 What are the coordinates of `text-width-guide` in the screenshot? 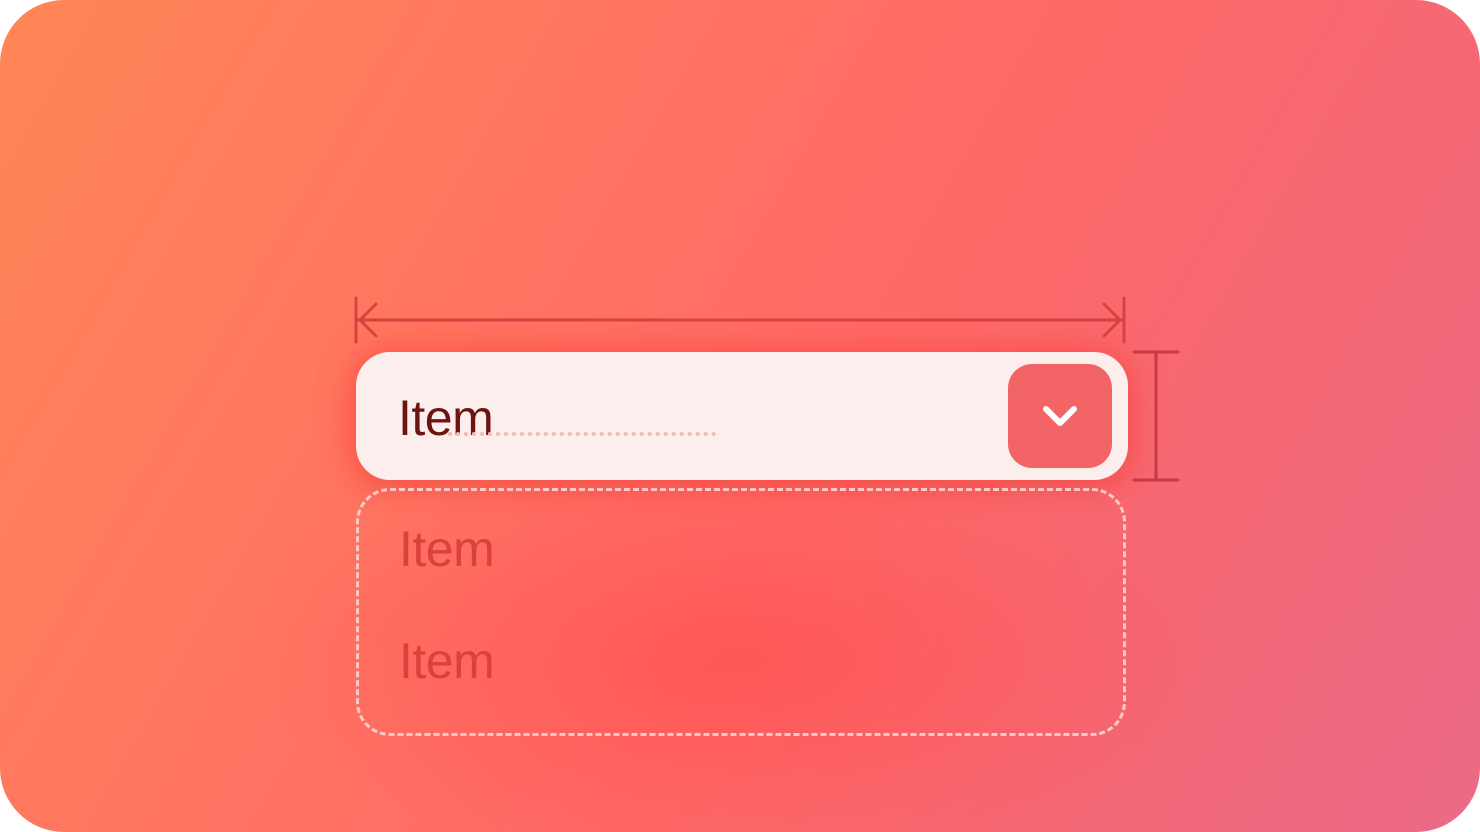 It's located at (582, 434).